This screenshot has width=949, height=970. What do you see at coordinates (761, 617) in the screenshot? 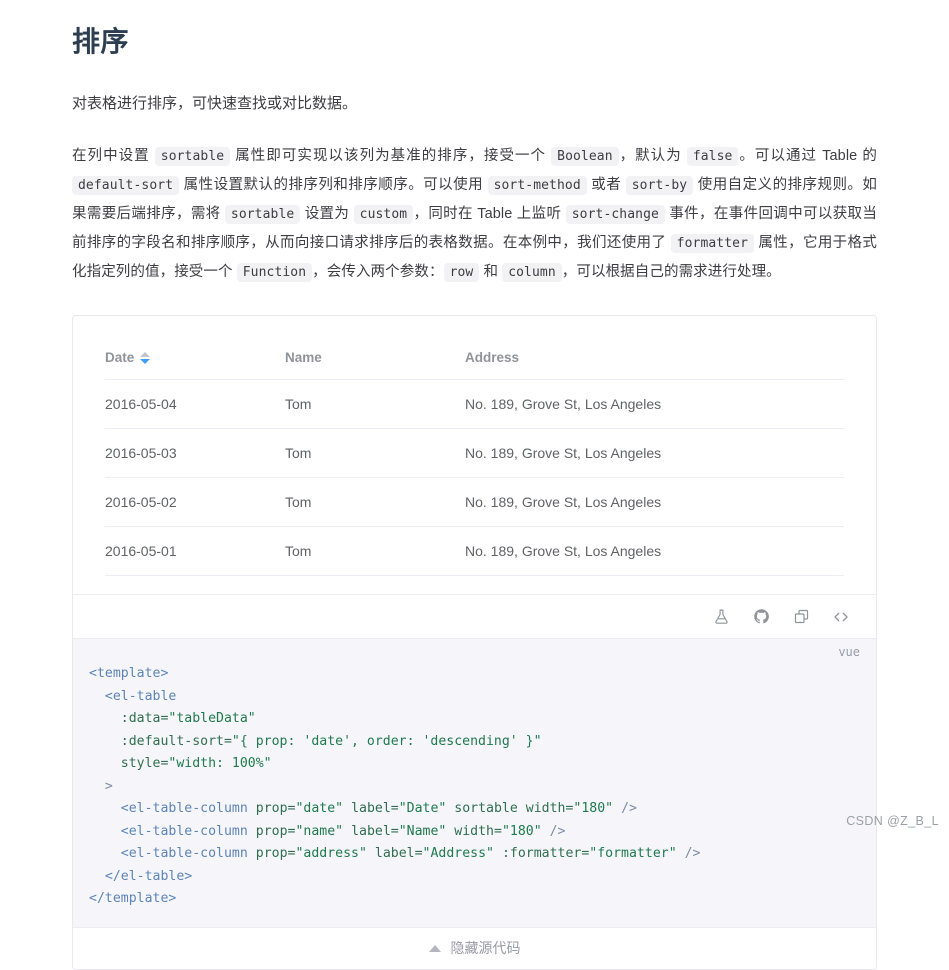
I see `github-icon` at bounding box center [761, 617].